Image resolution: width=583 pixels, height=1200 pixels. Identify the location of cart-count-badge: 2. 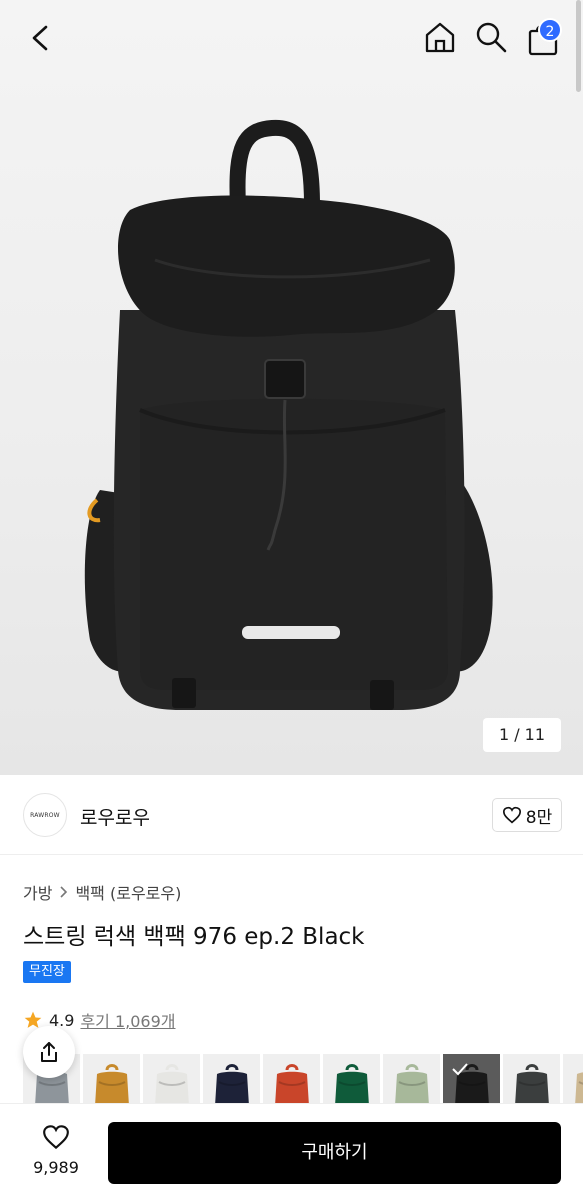
(550, 30).